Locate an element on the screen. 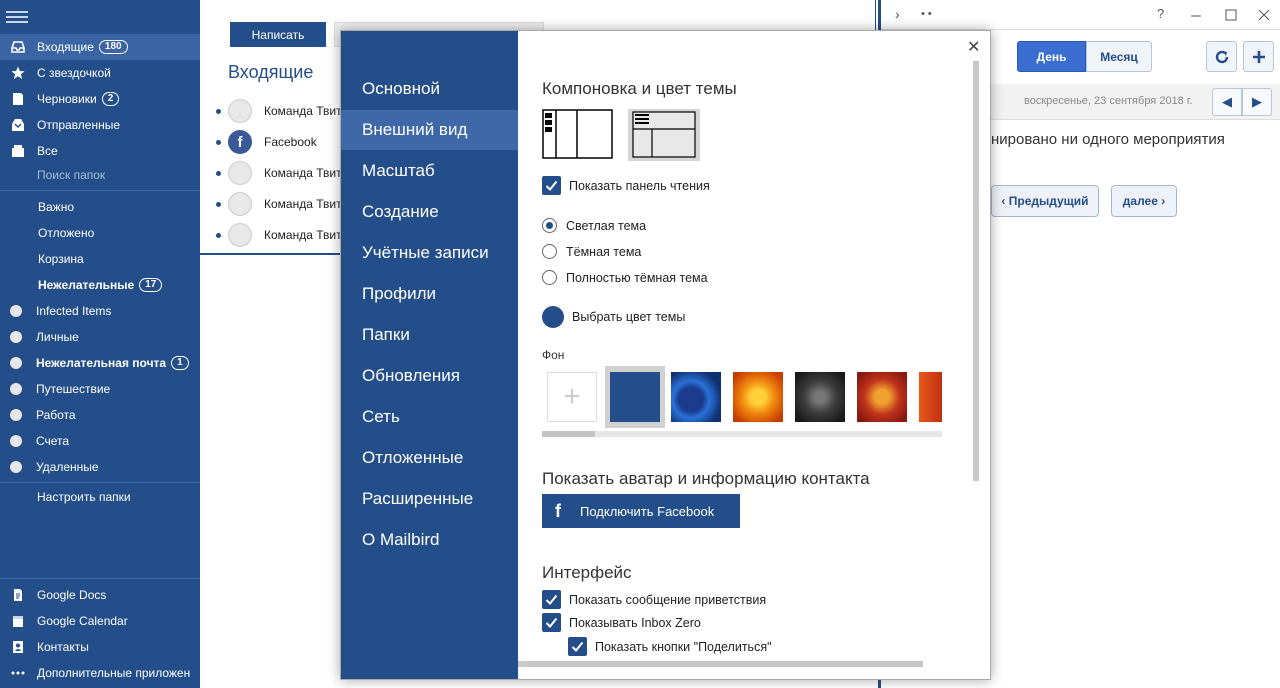 The image size is (1280, 688). sidebar-item-starred: С звездочкой is located at coordinates (100, 73).